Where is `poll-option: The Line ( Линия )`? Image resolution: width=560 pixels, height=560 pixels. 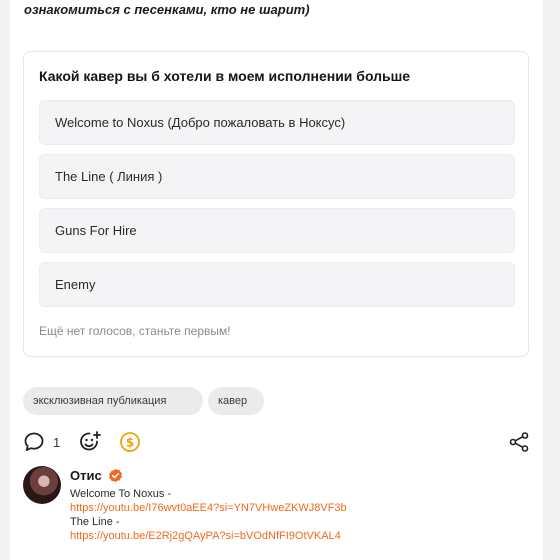 poll-option: The Line ( Линия ) is located at coordinates (277, 176).